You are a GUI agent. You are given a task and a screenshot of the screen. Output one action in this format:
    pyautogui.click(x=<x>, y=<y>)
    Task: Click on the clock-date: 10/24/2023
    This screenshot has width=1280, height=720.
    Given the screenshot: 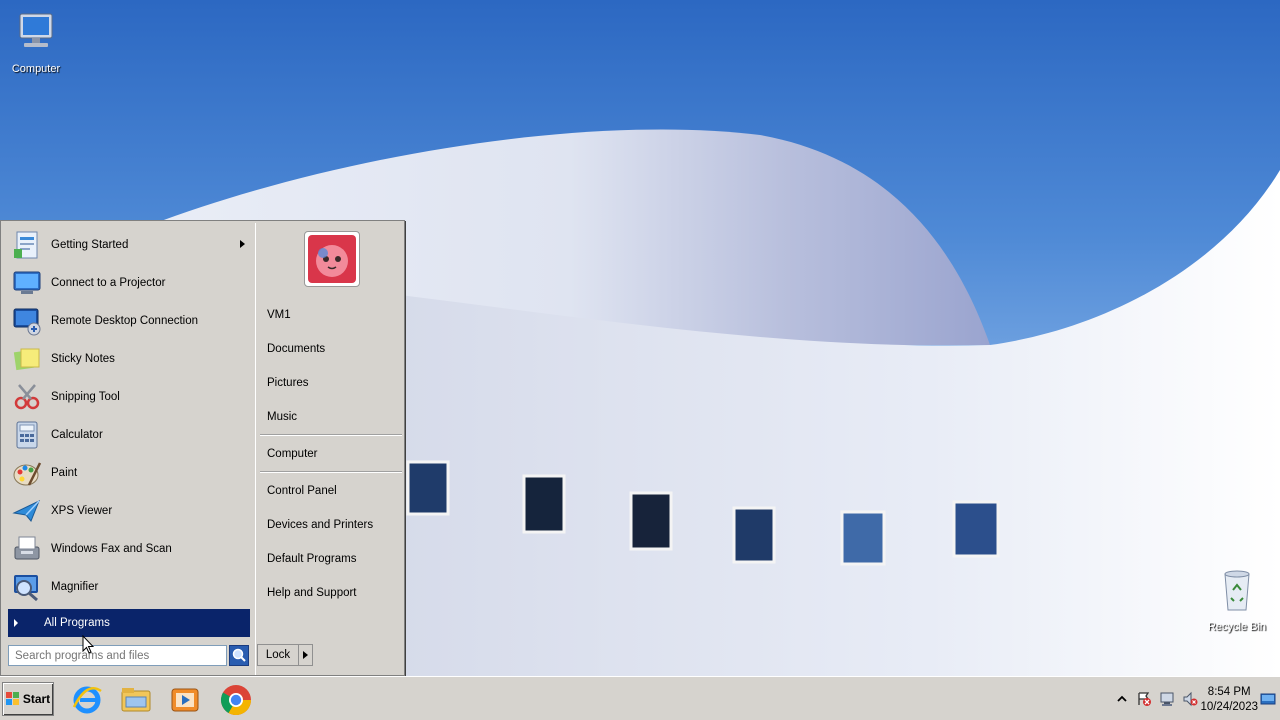 What is the action you would take?
    pyautogui.click(x=1229, y=707)
    